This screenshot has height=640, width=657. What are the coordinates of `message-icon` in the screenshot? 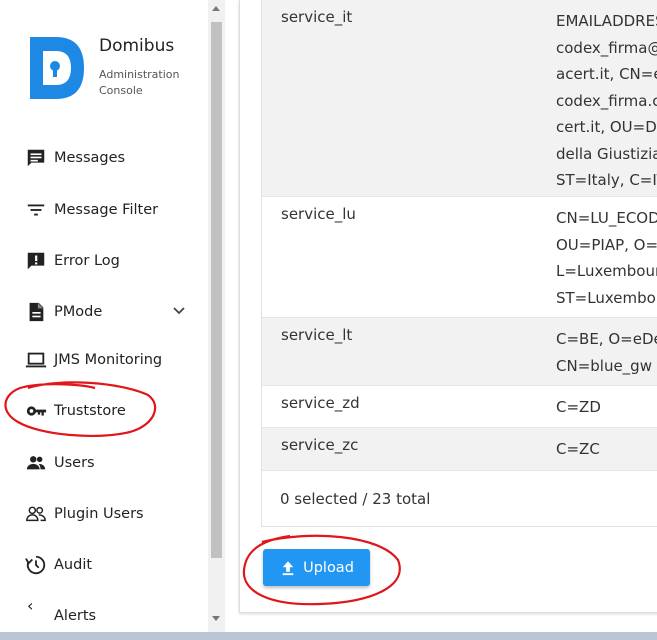 It's located at (36, 158).